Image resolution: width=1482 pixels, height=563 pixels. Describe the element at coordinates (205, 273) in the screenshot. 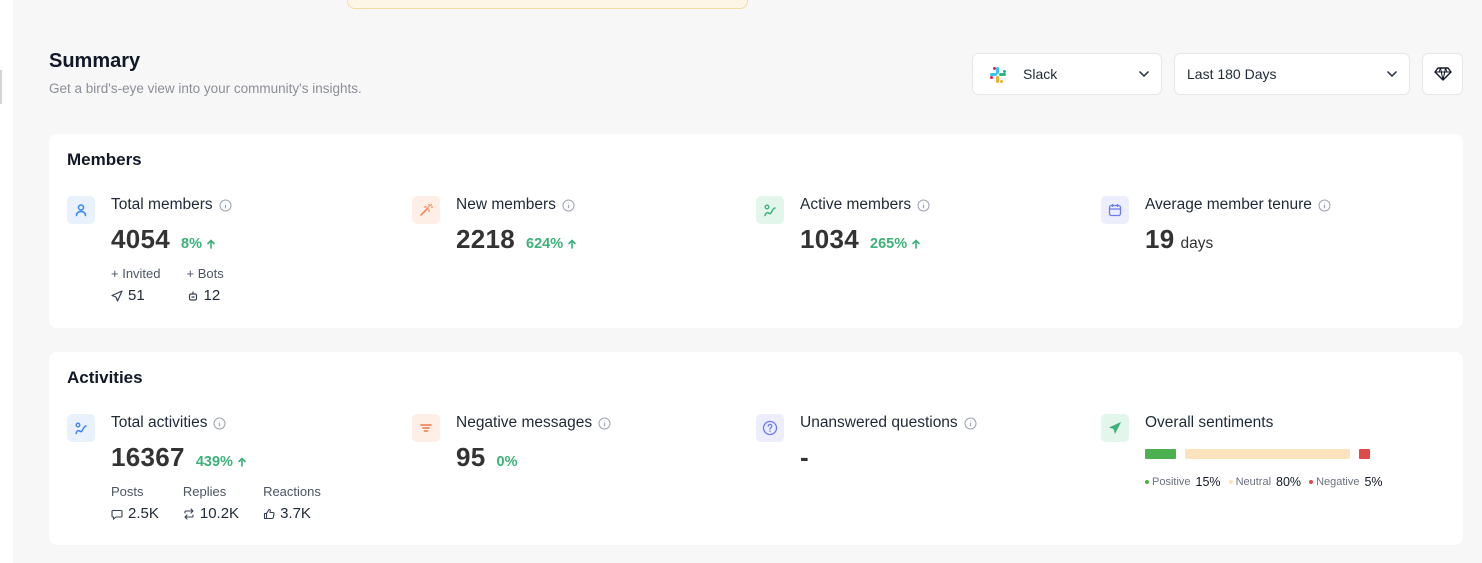

I see `bots-label: + Bots` at that location.